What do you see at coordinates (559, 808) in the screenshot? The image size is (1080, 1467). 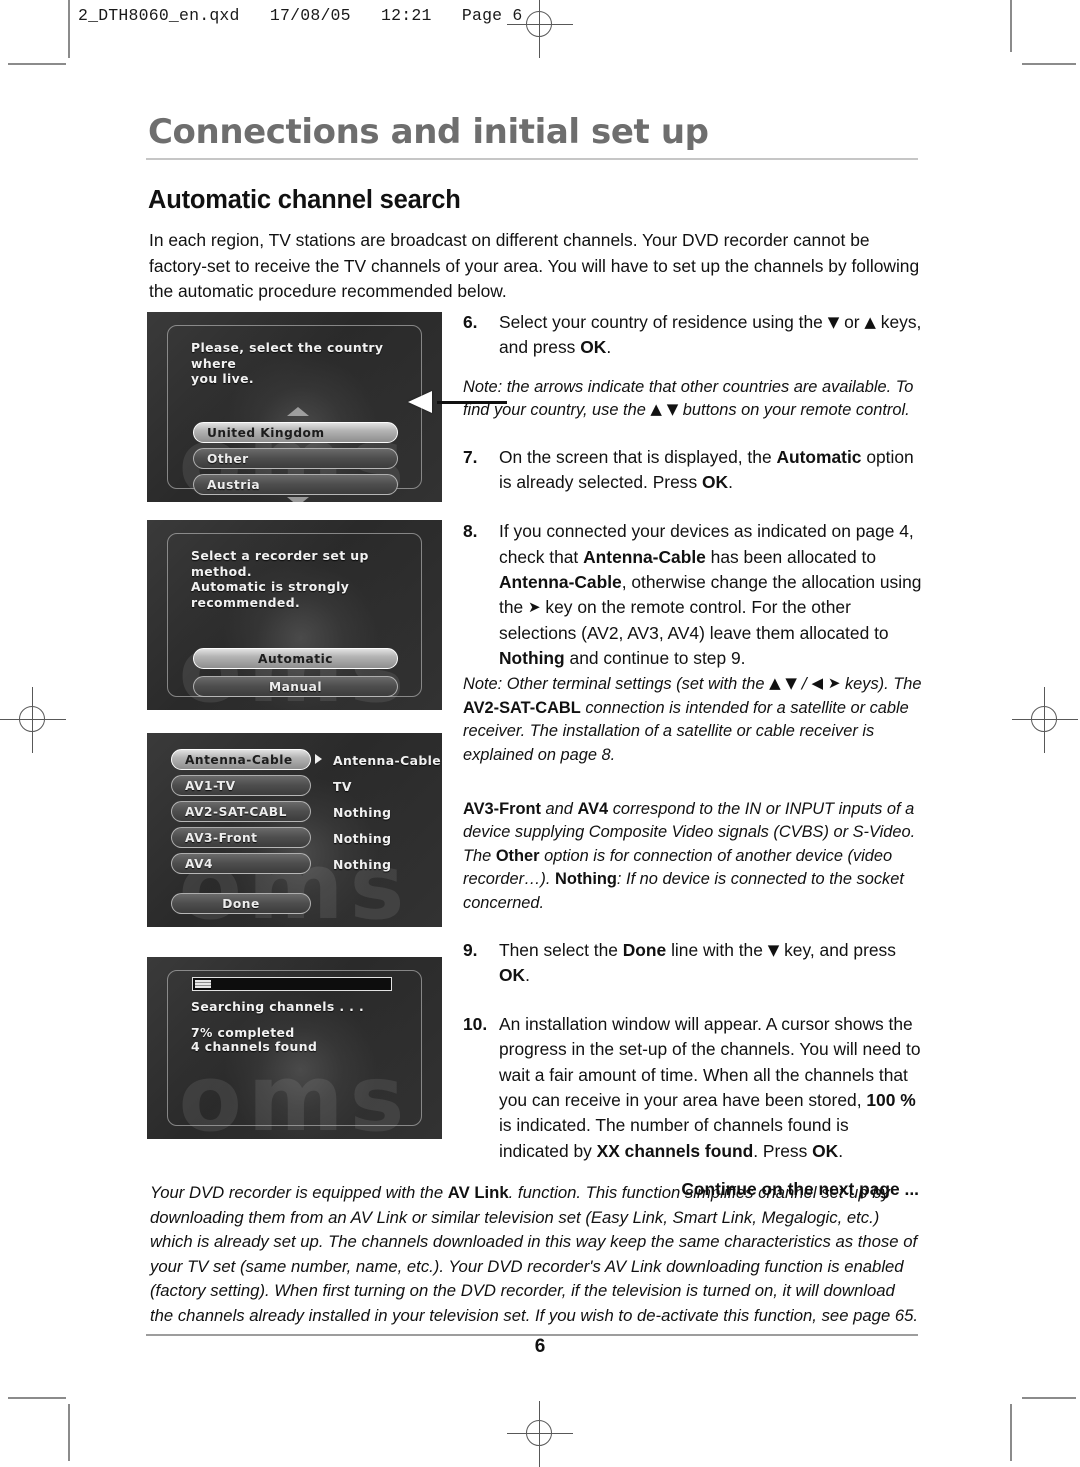 I see `note-8-line-3-text-1: and` at bounding box center [559, 808].